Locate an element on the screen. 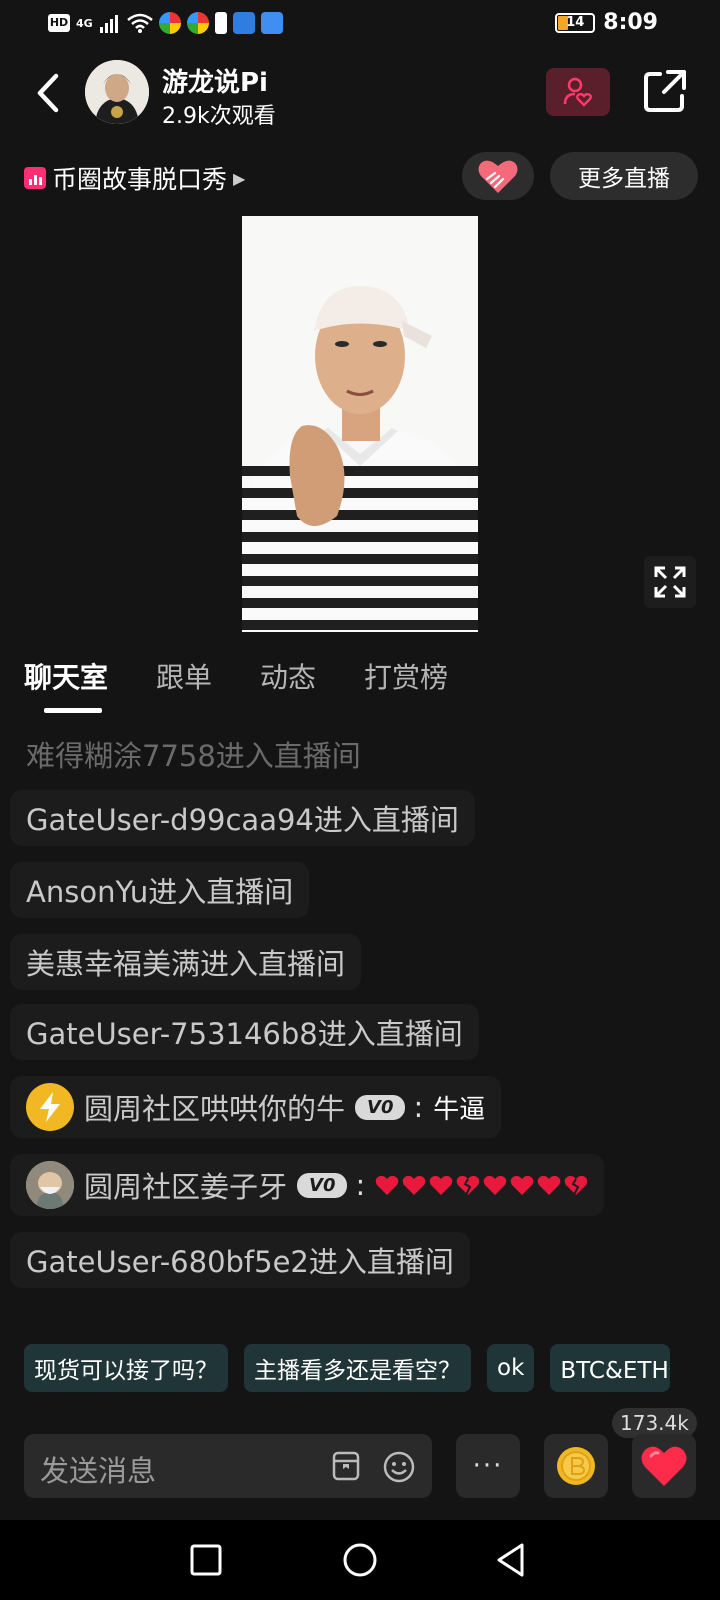 This screenshot has height=1600, width=720. active-tab-indicator is located at coordinates (73, 710).